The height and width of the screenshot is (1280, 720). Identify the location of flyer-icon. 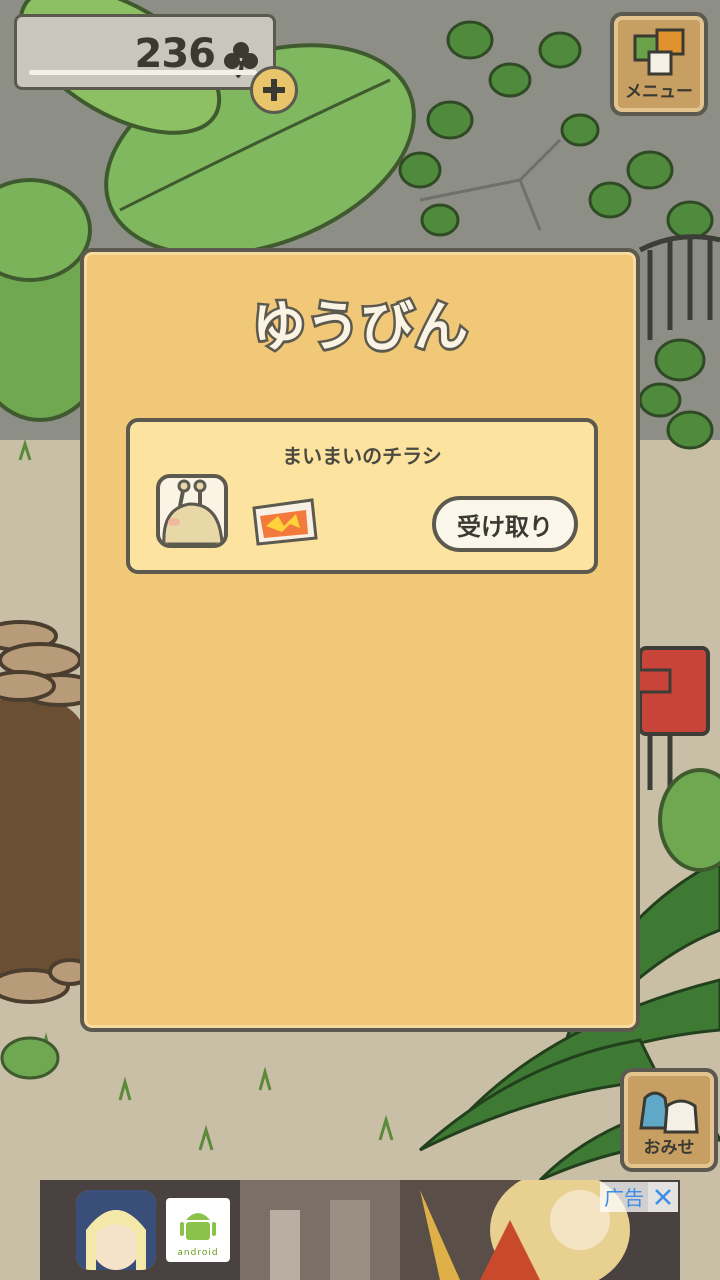
(285, 522).